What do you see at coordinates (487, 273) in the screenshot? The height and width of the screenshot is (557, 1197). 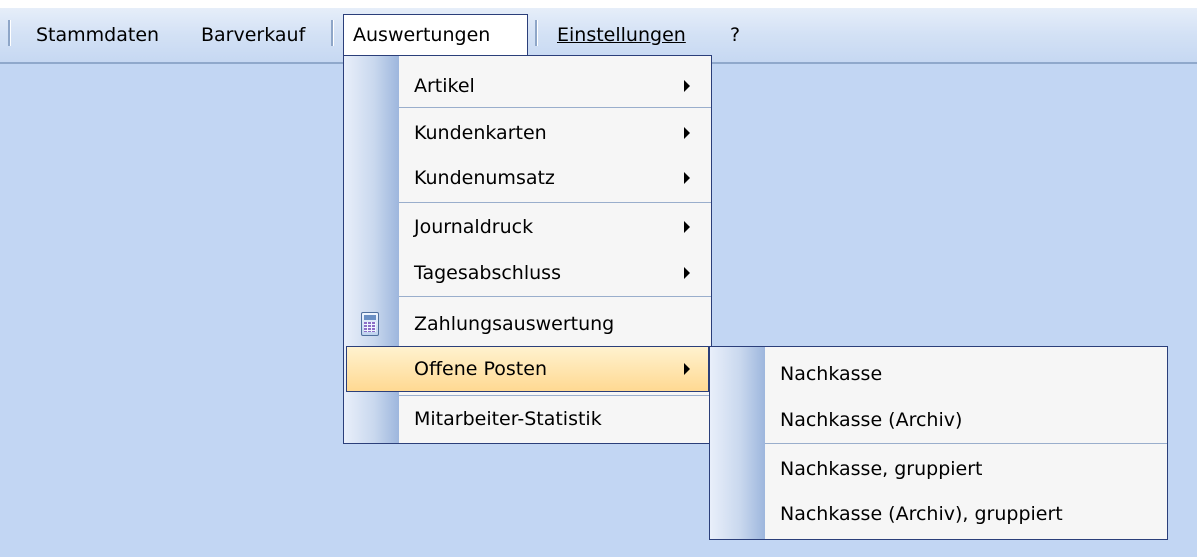 I see `menu-item-label: Tagesabschluss` at bounding box center [487, 273].